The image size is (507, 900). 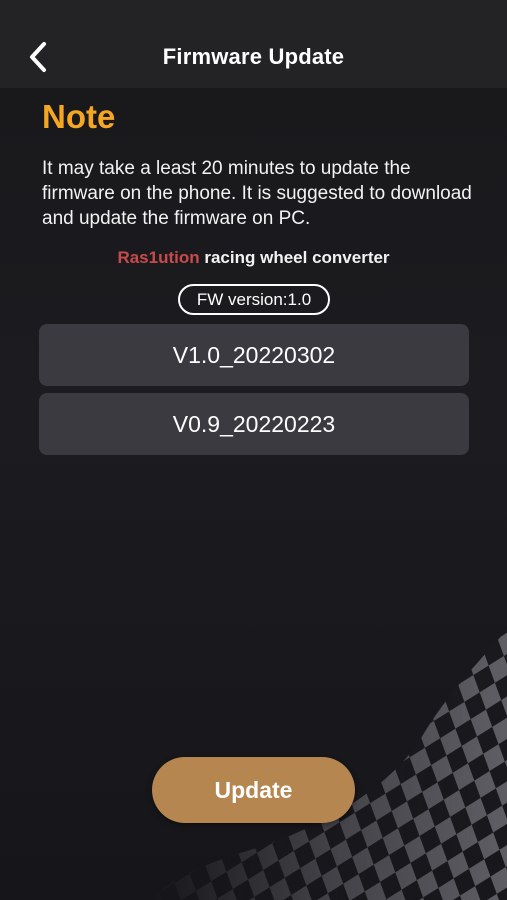 I want to click on firmware-item: V0.9_20220223, so click(x=254, y=424).